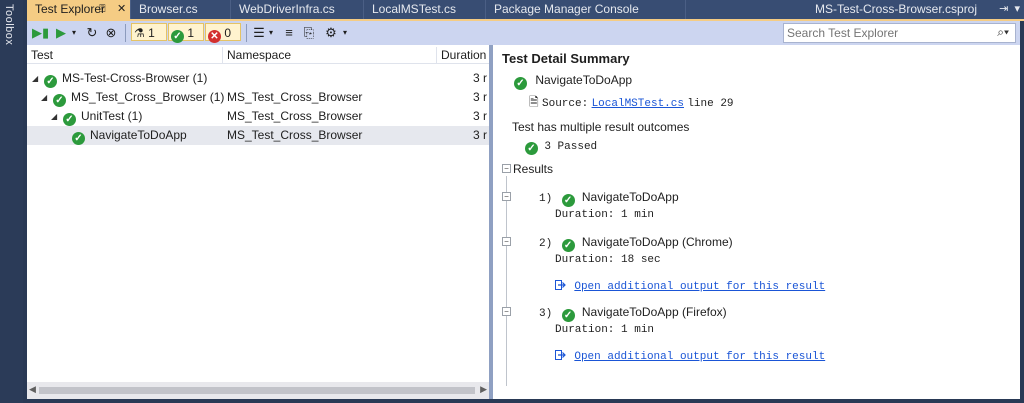 Image resolution: width=1024 pixels, height=403 pixels. Describe the element at coordinates (1003, 9) in the screenshot. I see `pin-icon: ⇥` at that location.